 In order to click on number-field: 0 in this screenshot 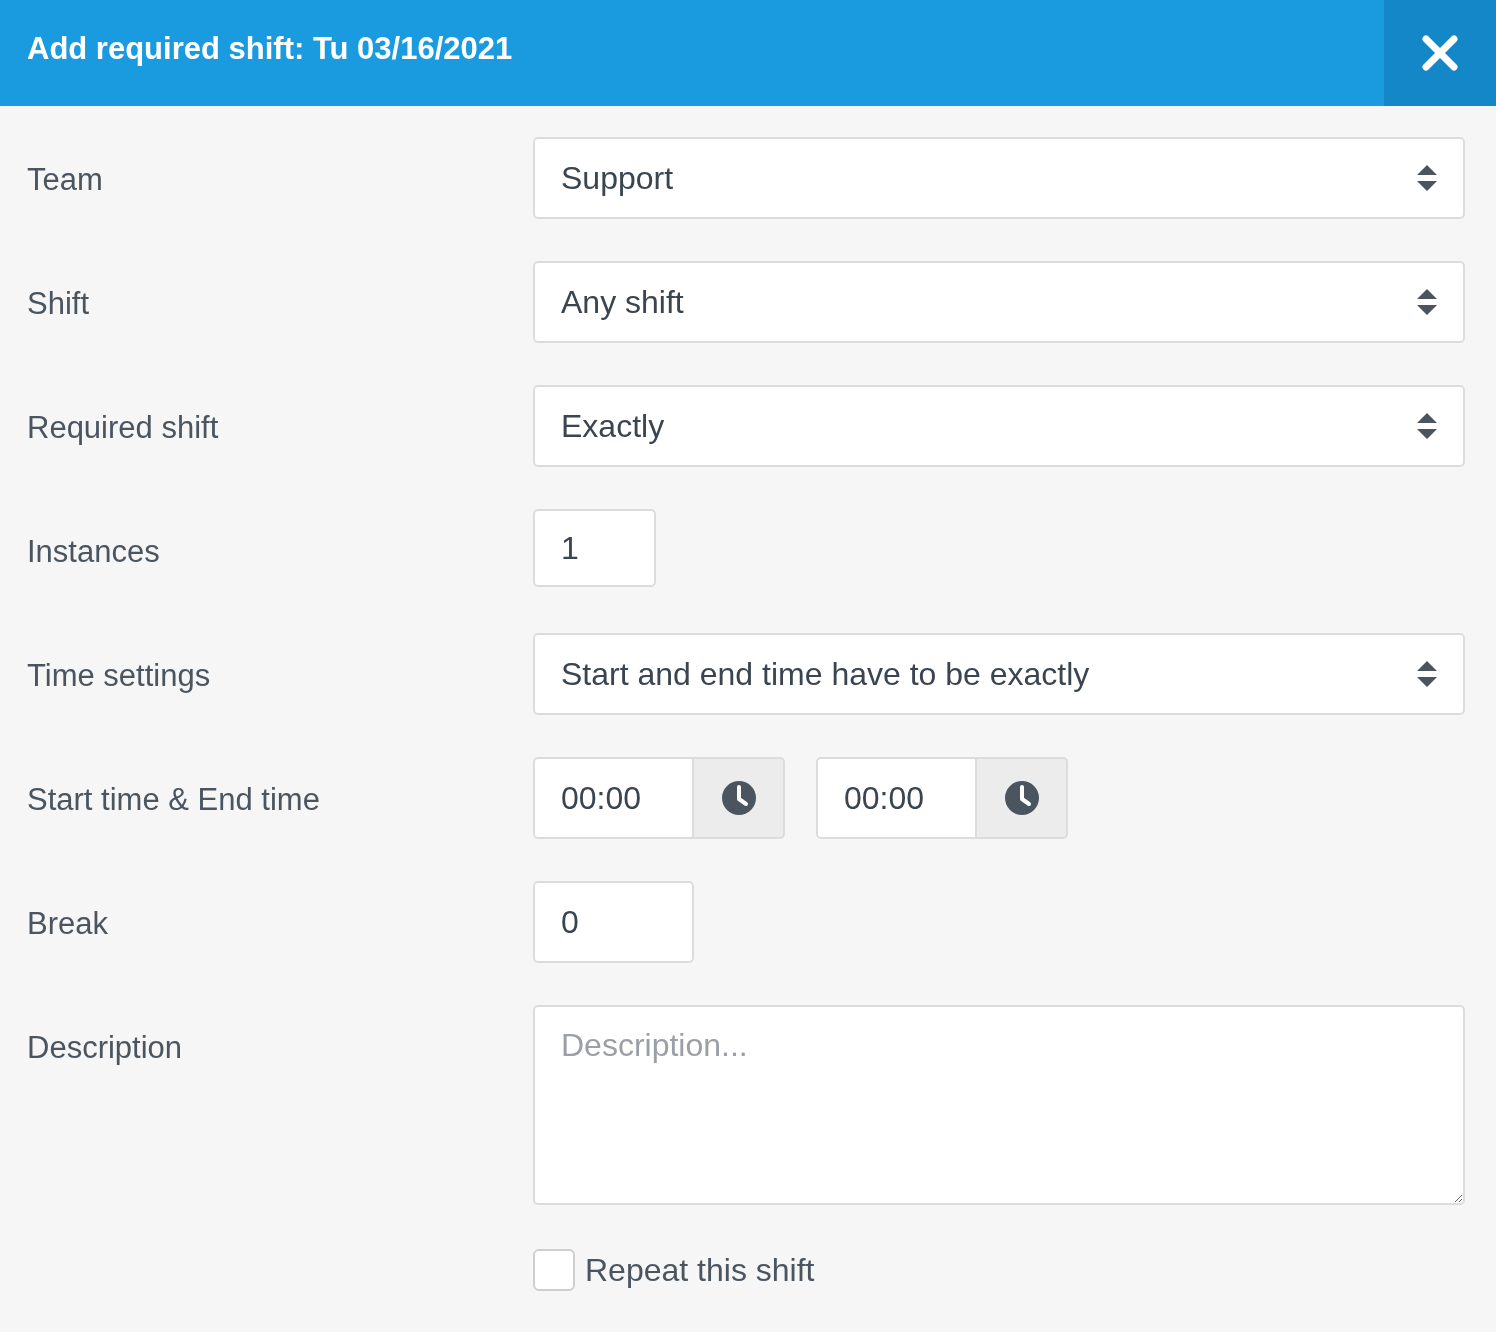, I will do `click(613, 922)`.